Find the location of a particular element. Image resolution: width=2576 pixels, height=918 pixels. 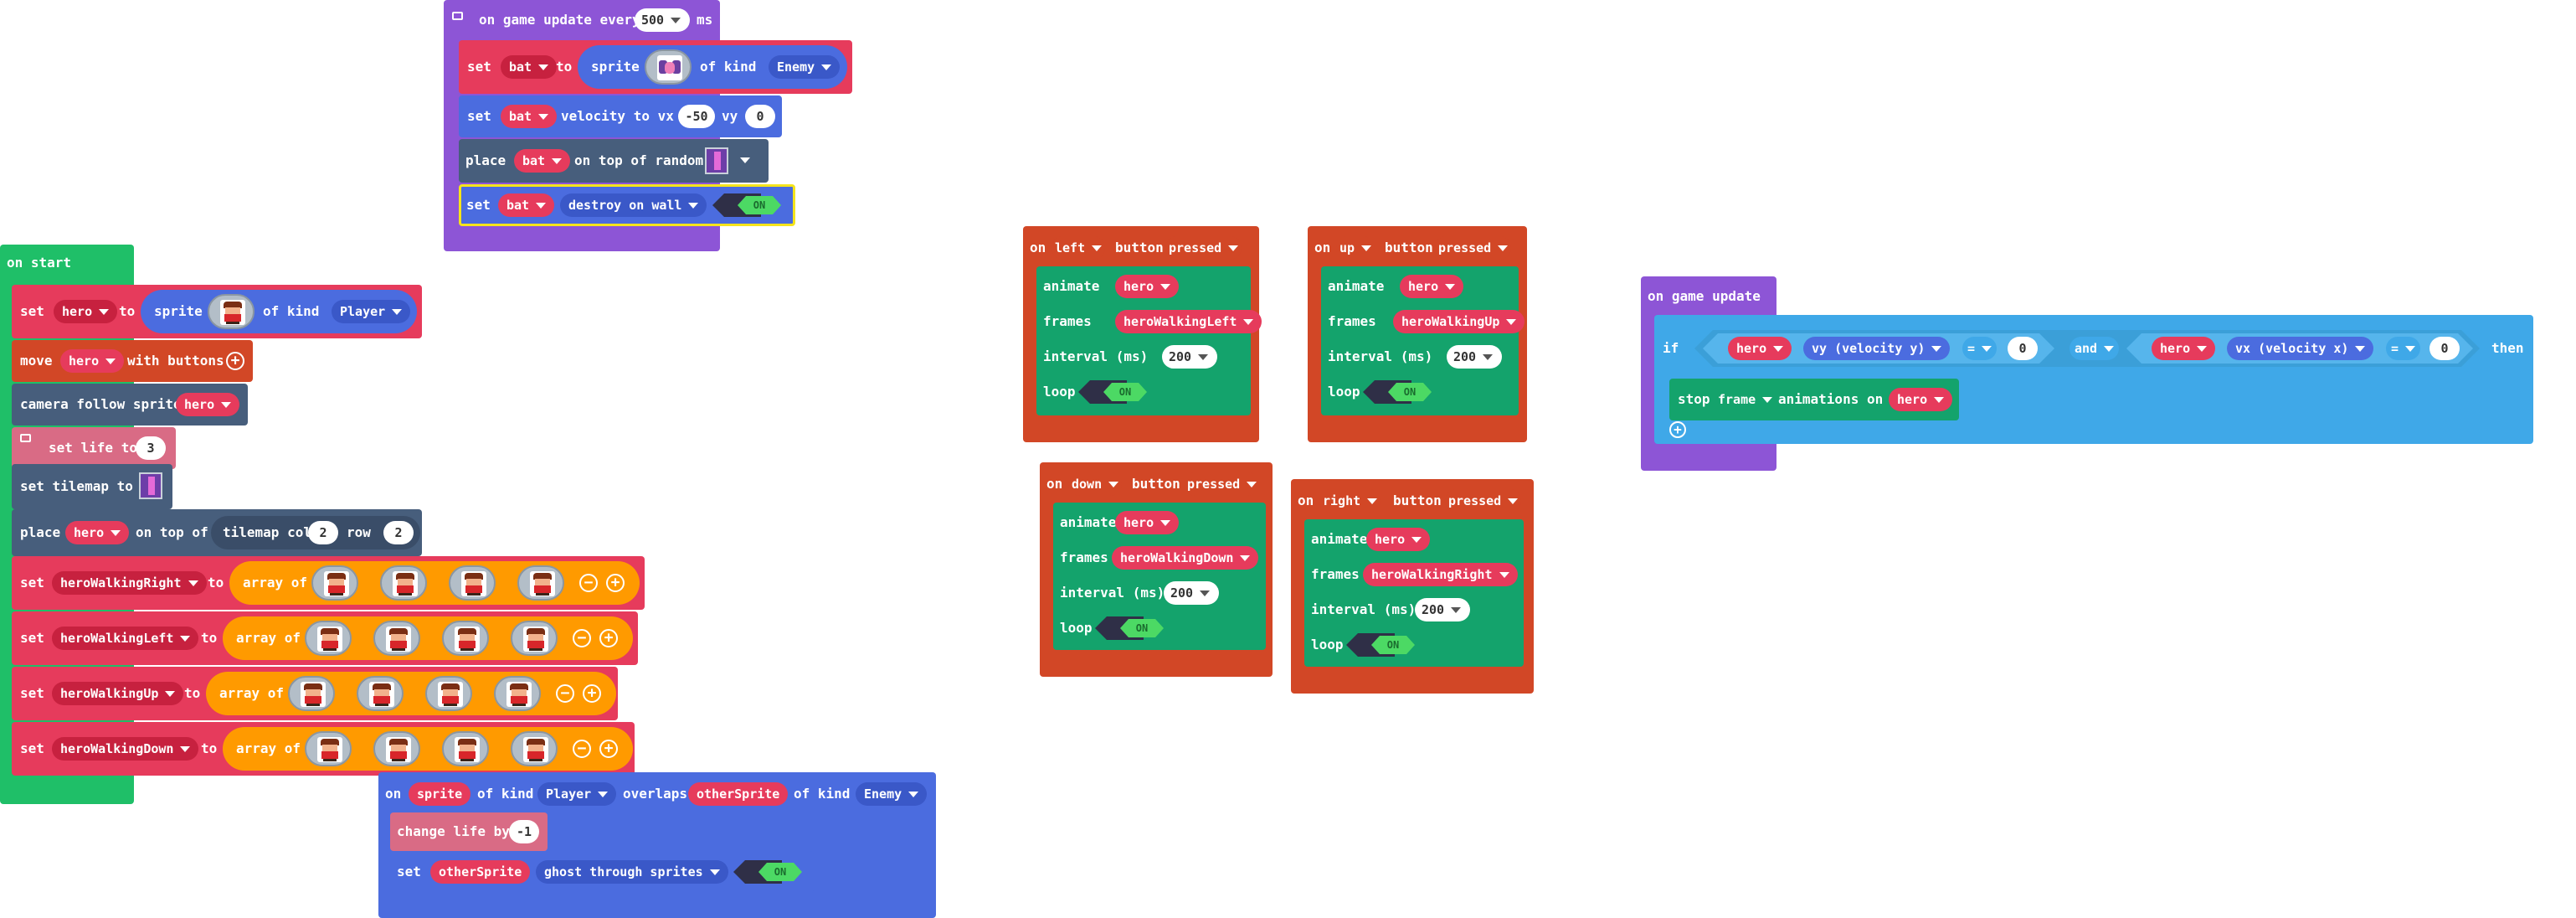

comment-icon is located at coordinates (26, 438).